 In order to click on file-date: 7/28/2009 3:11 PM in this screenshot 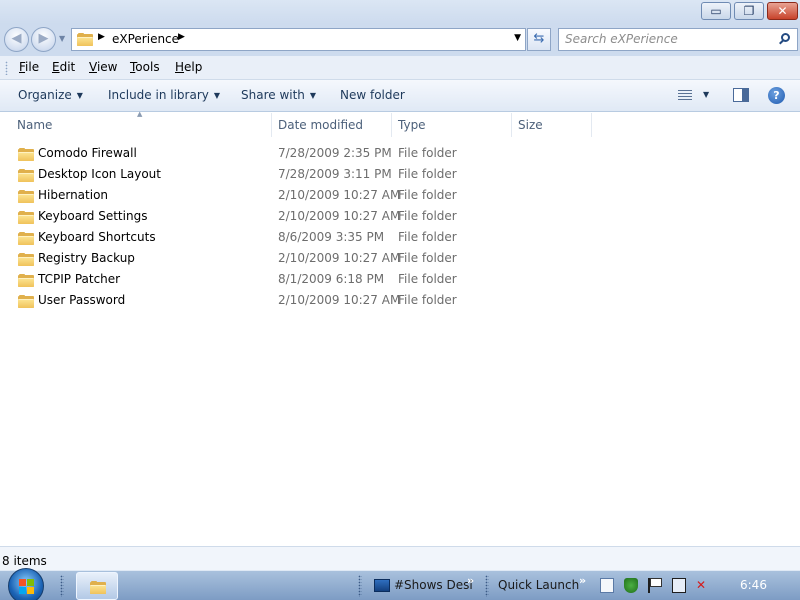, I will do `click(335, 174)`.